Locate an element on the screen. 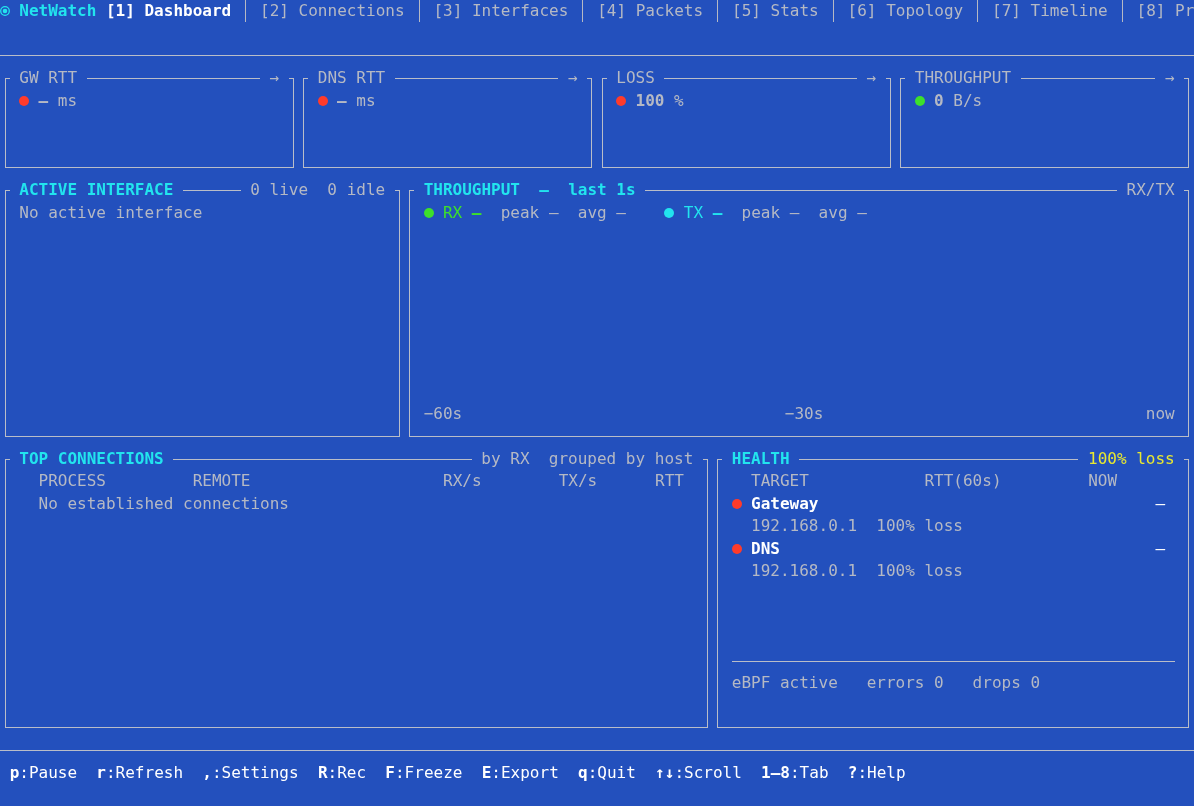 This screenshot has height=806, width=1194. target-name: Gateway is located at coordinates (785, 503).